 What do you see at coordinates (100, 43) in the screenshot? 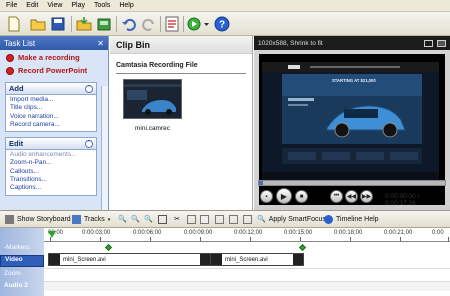
I see `close-icon: ✕` at bounding box center [100, 43].